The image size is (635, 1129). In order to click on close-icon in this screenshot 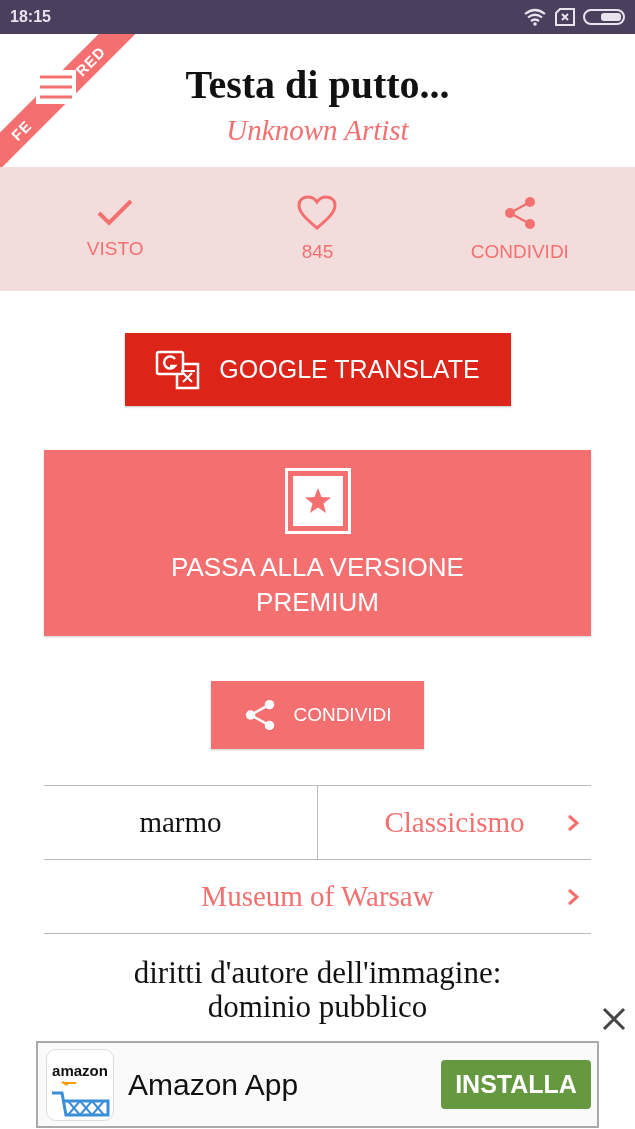, I will do `click(614, 1019)`.